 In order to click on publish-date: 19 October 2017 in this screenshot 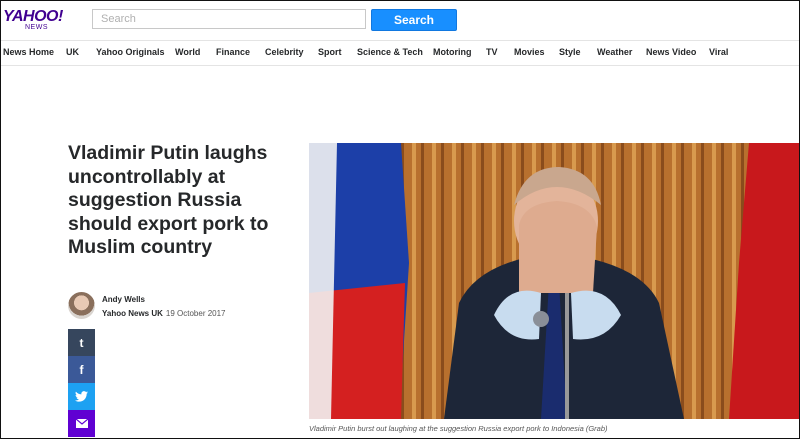, I will do `click(195, 313)`.